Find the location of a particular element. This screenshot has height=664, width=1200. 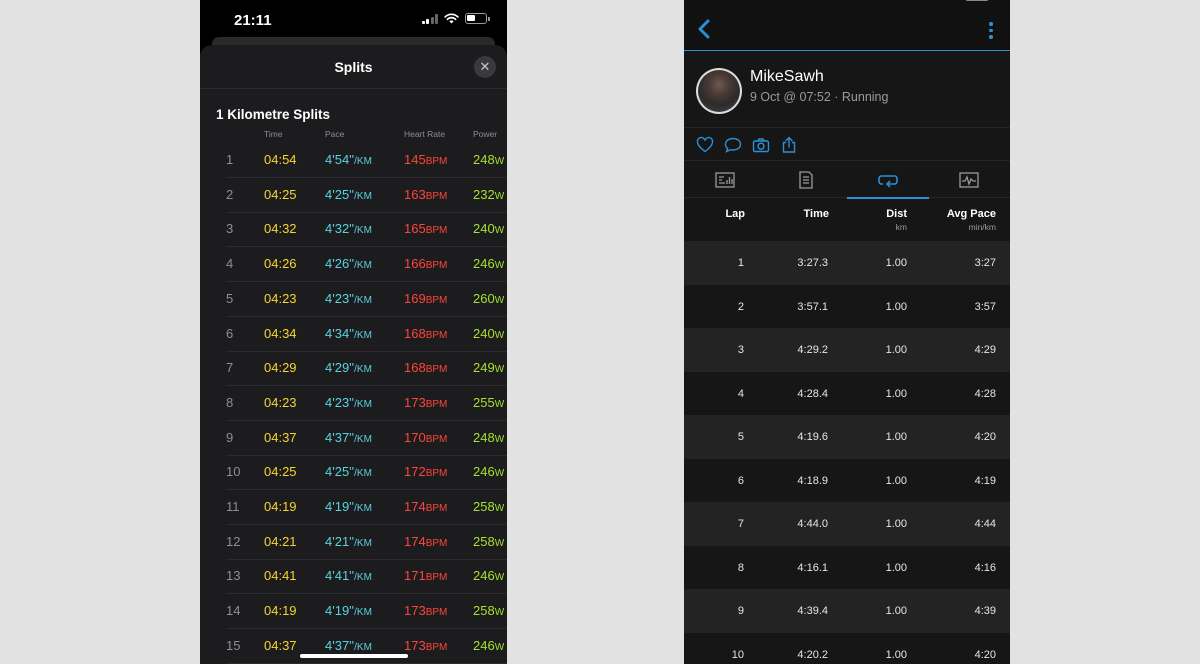

split-pace: 4'25''/KM is located at coordinates (348, 472).